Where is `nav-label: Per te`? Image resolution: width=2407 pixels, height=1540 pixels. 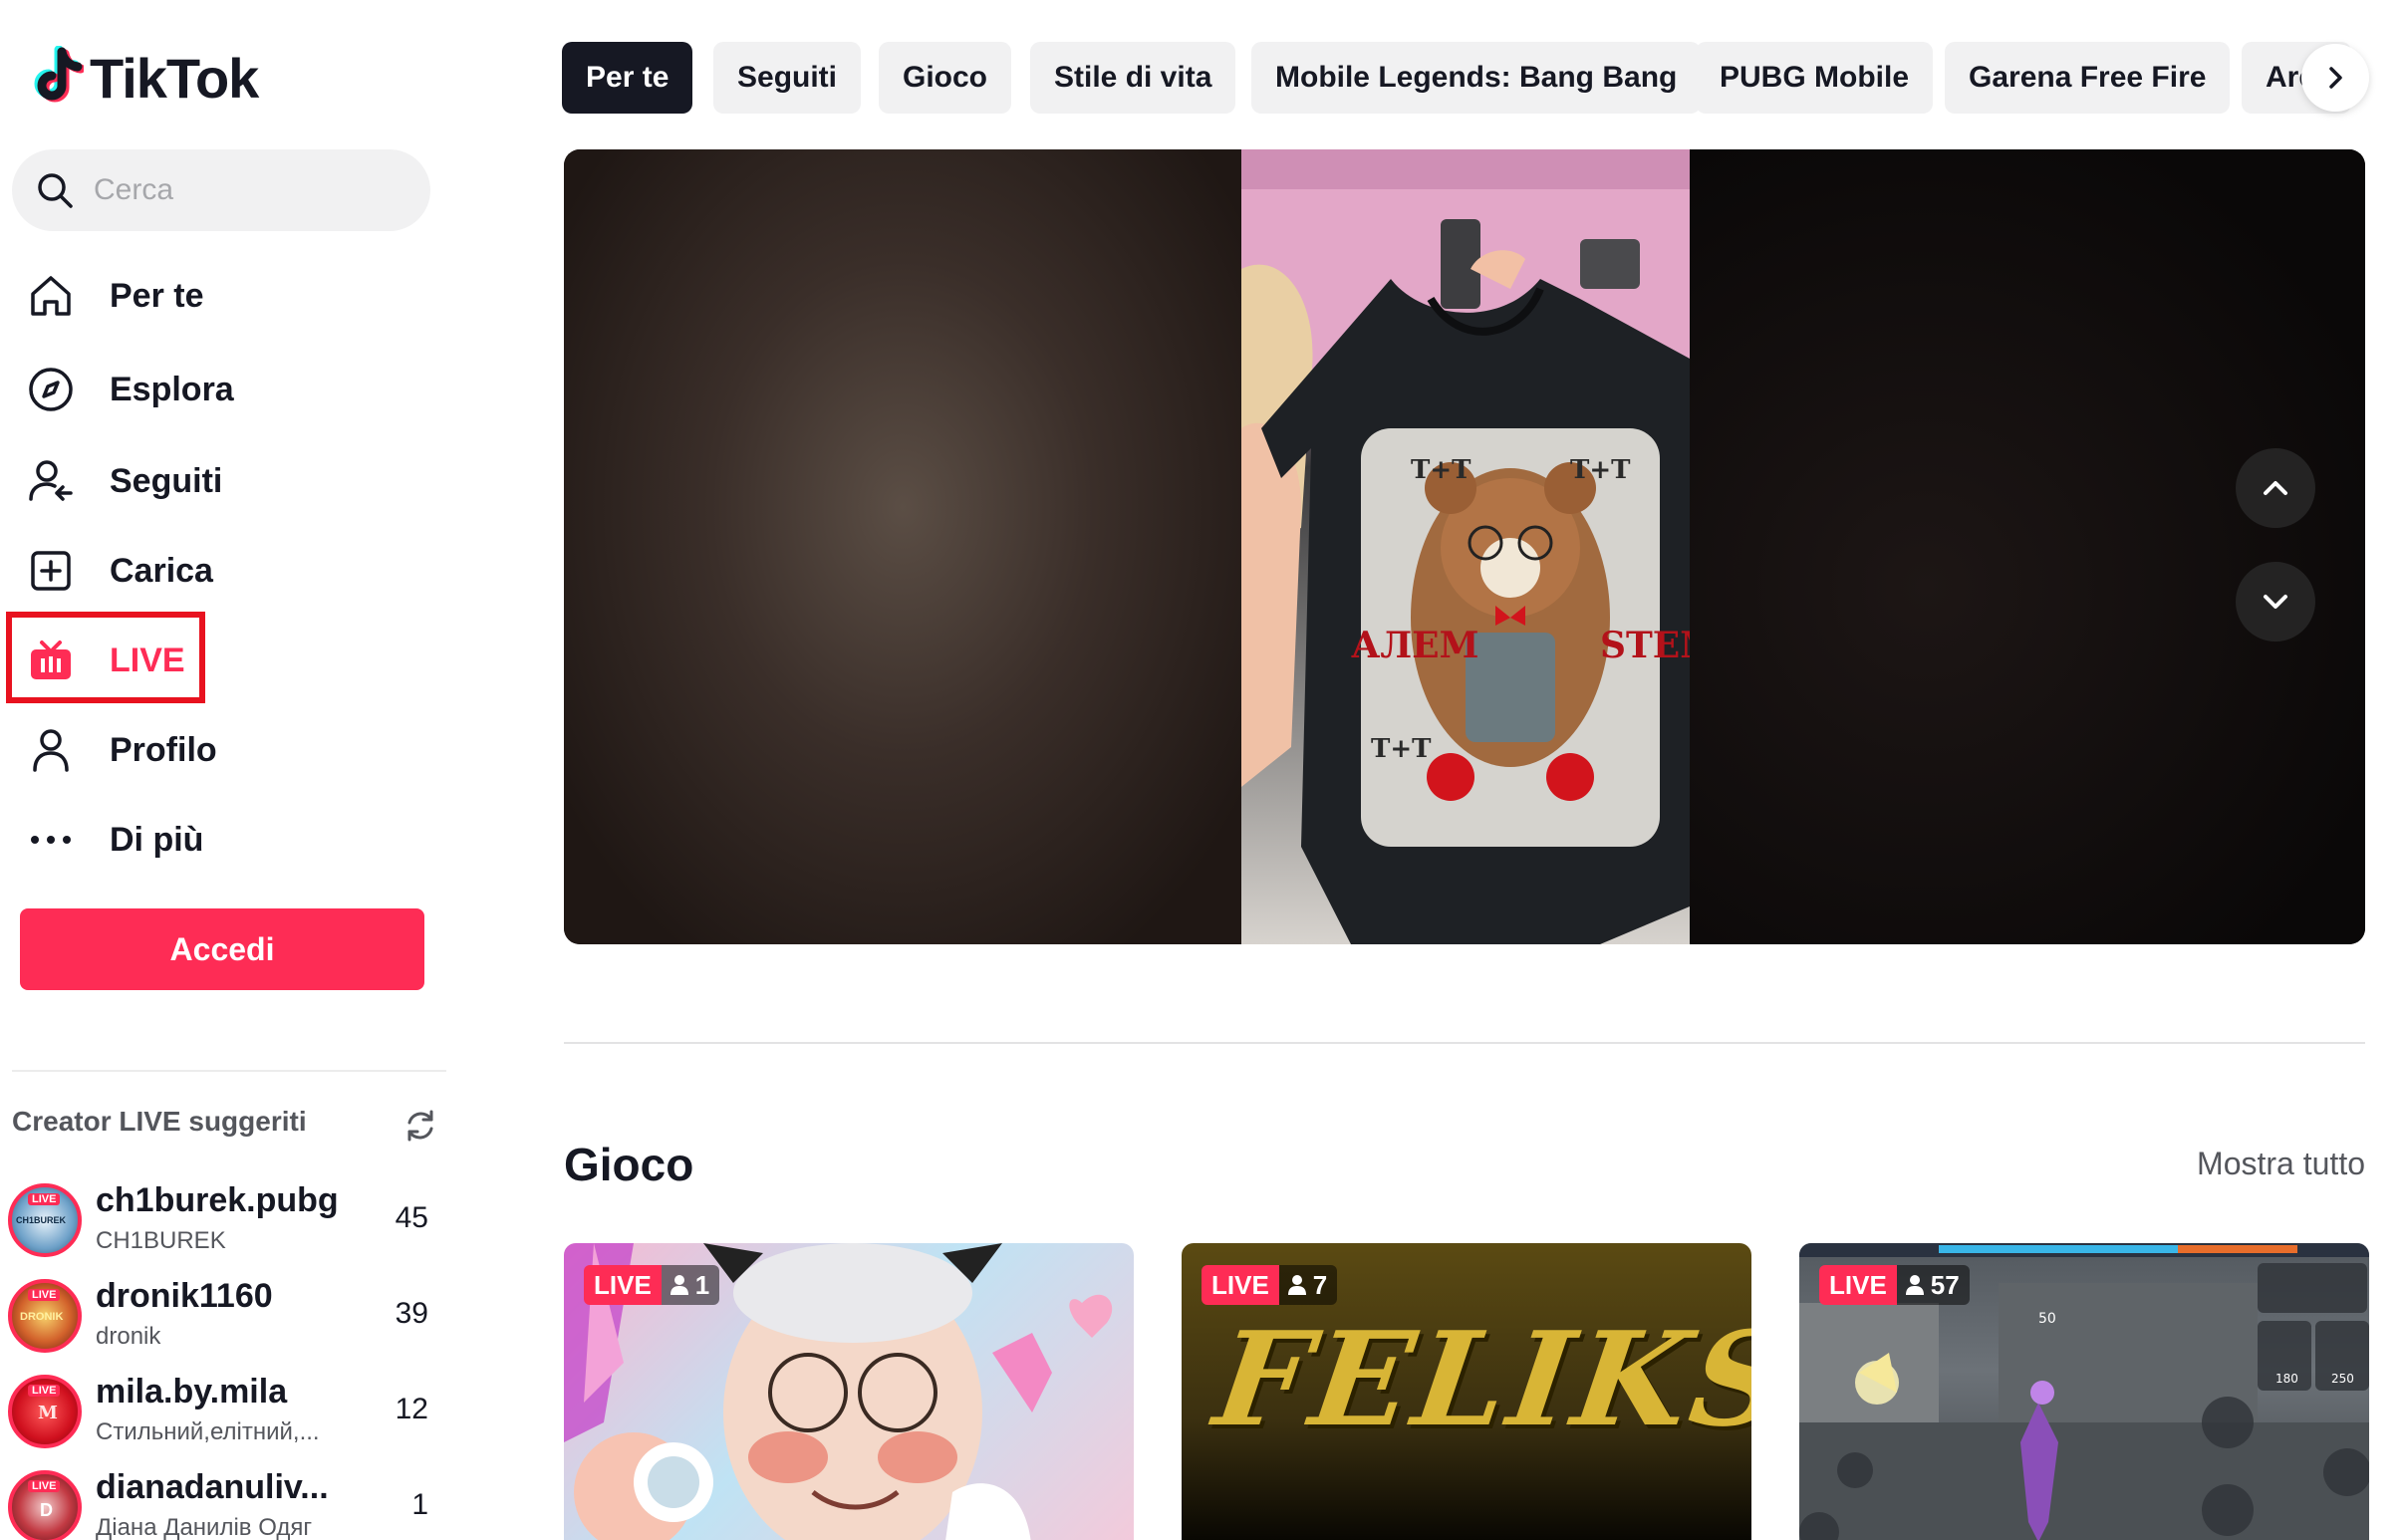 nav-label: Per te is located at coordinates (157, 295).